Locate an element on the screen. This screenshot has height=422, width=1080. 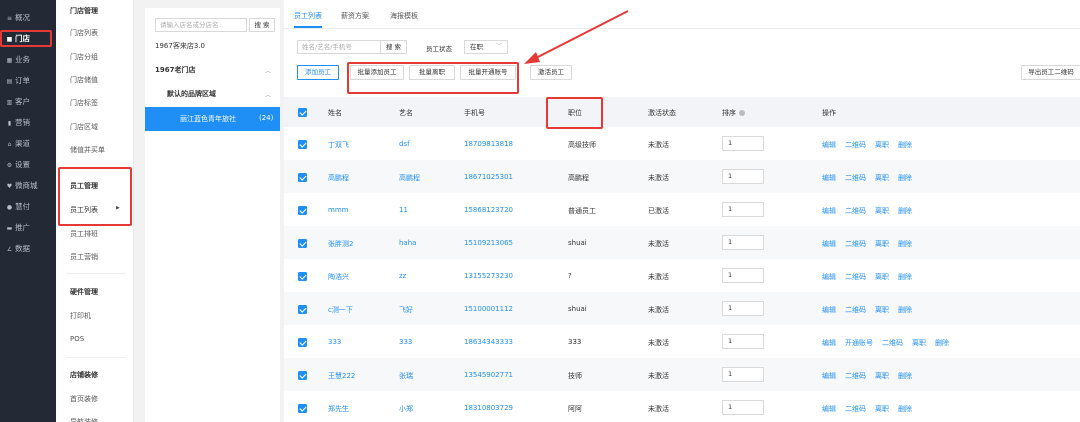
staff-search-input: 姓名/艺名/手机号 is located at coordinates (339, 47).